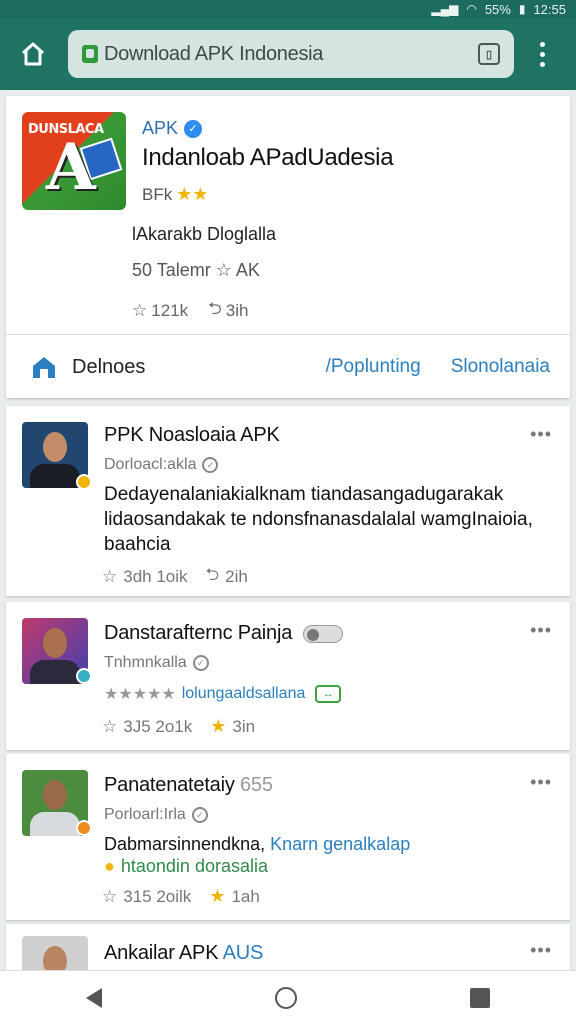  What do you see at coordinates (71, 167) in the screenshot?
I see `app-icon-letter: A` at bounding box center [71, 167].